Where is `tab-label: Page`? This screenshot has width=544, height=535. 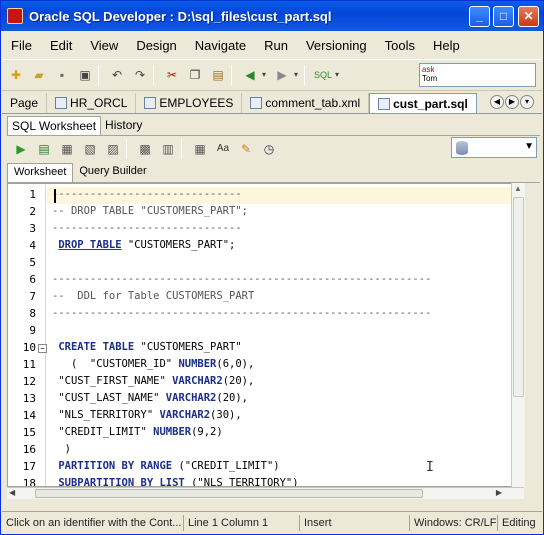
tab-label: Page is located at coordinates (24, 103).